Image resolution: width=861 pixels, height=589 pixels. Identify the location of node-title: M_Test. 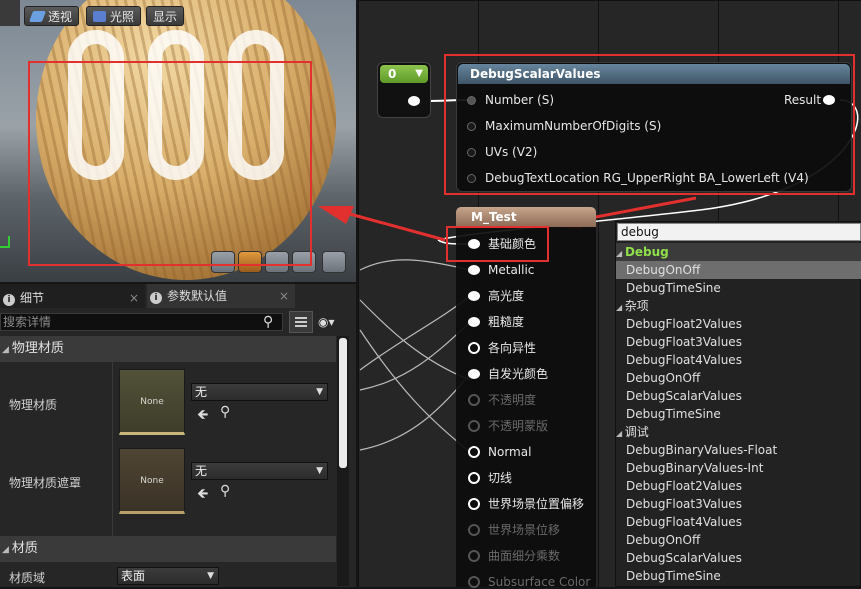
(526, 217).